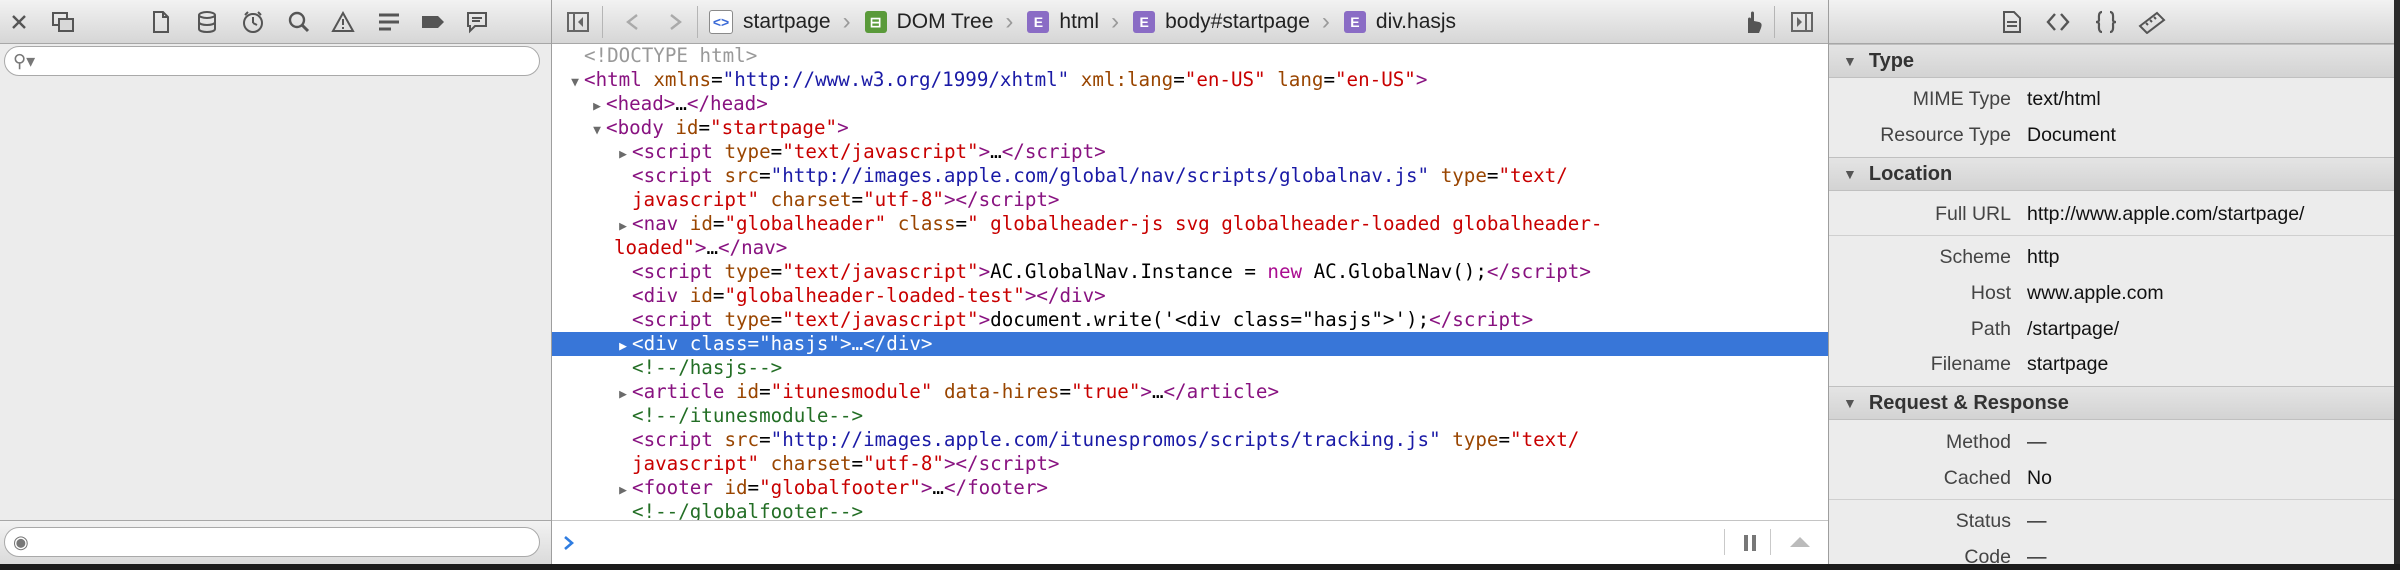 The width and height of the screenshot is (2400, 570). I want to click on search-icon: ⚲▾, so click(24, 60).